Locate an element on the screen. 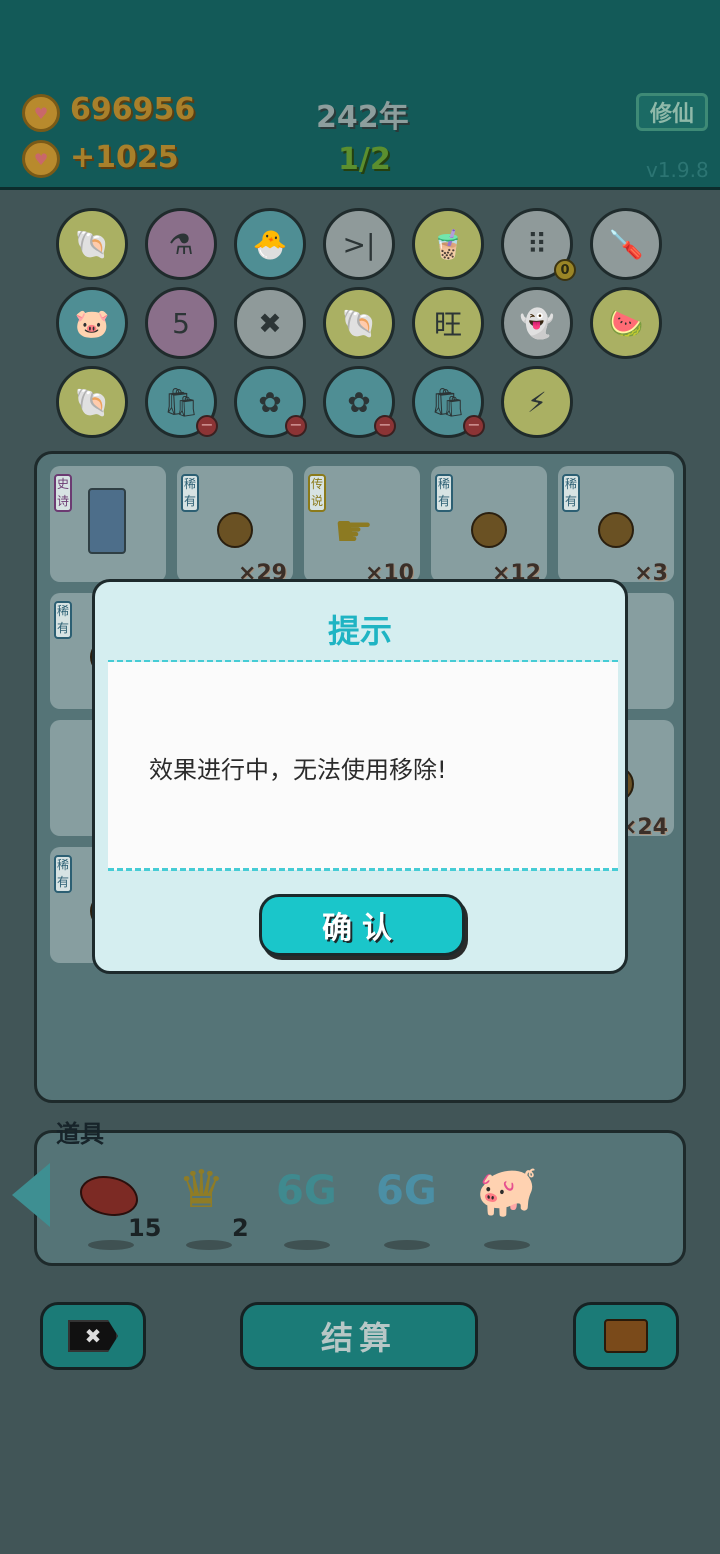 Image resolution: width=720 pixels, height=1554 pixels. crown-icon: ♛ is located at coordinates (201, 1190).